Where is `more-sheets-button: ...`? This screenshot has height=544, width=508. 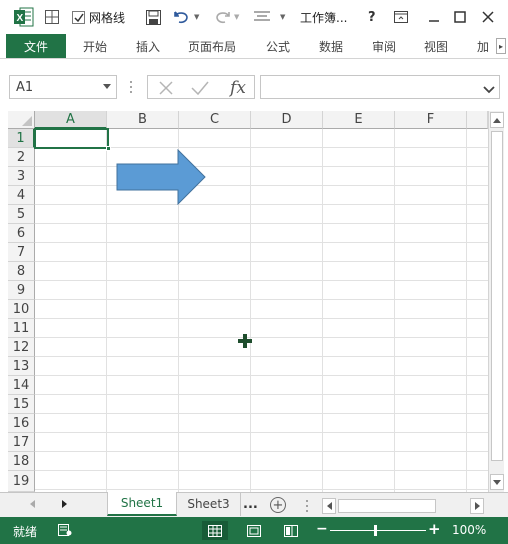 more-sheets-button: ... is located at coordinates (250, 504).